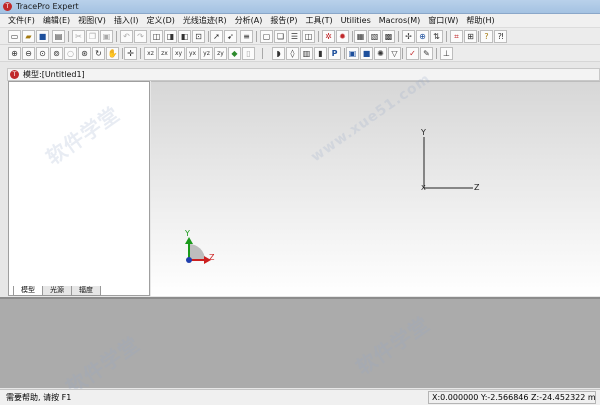  What do you see at coordinates (140, 36) in the screenshot?
I see `redo-icon: ↷` at bounding box center [140, 36].